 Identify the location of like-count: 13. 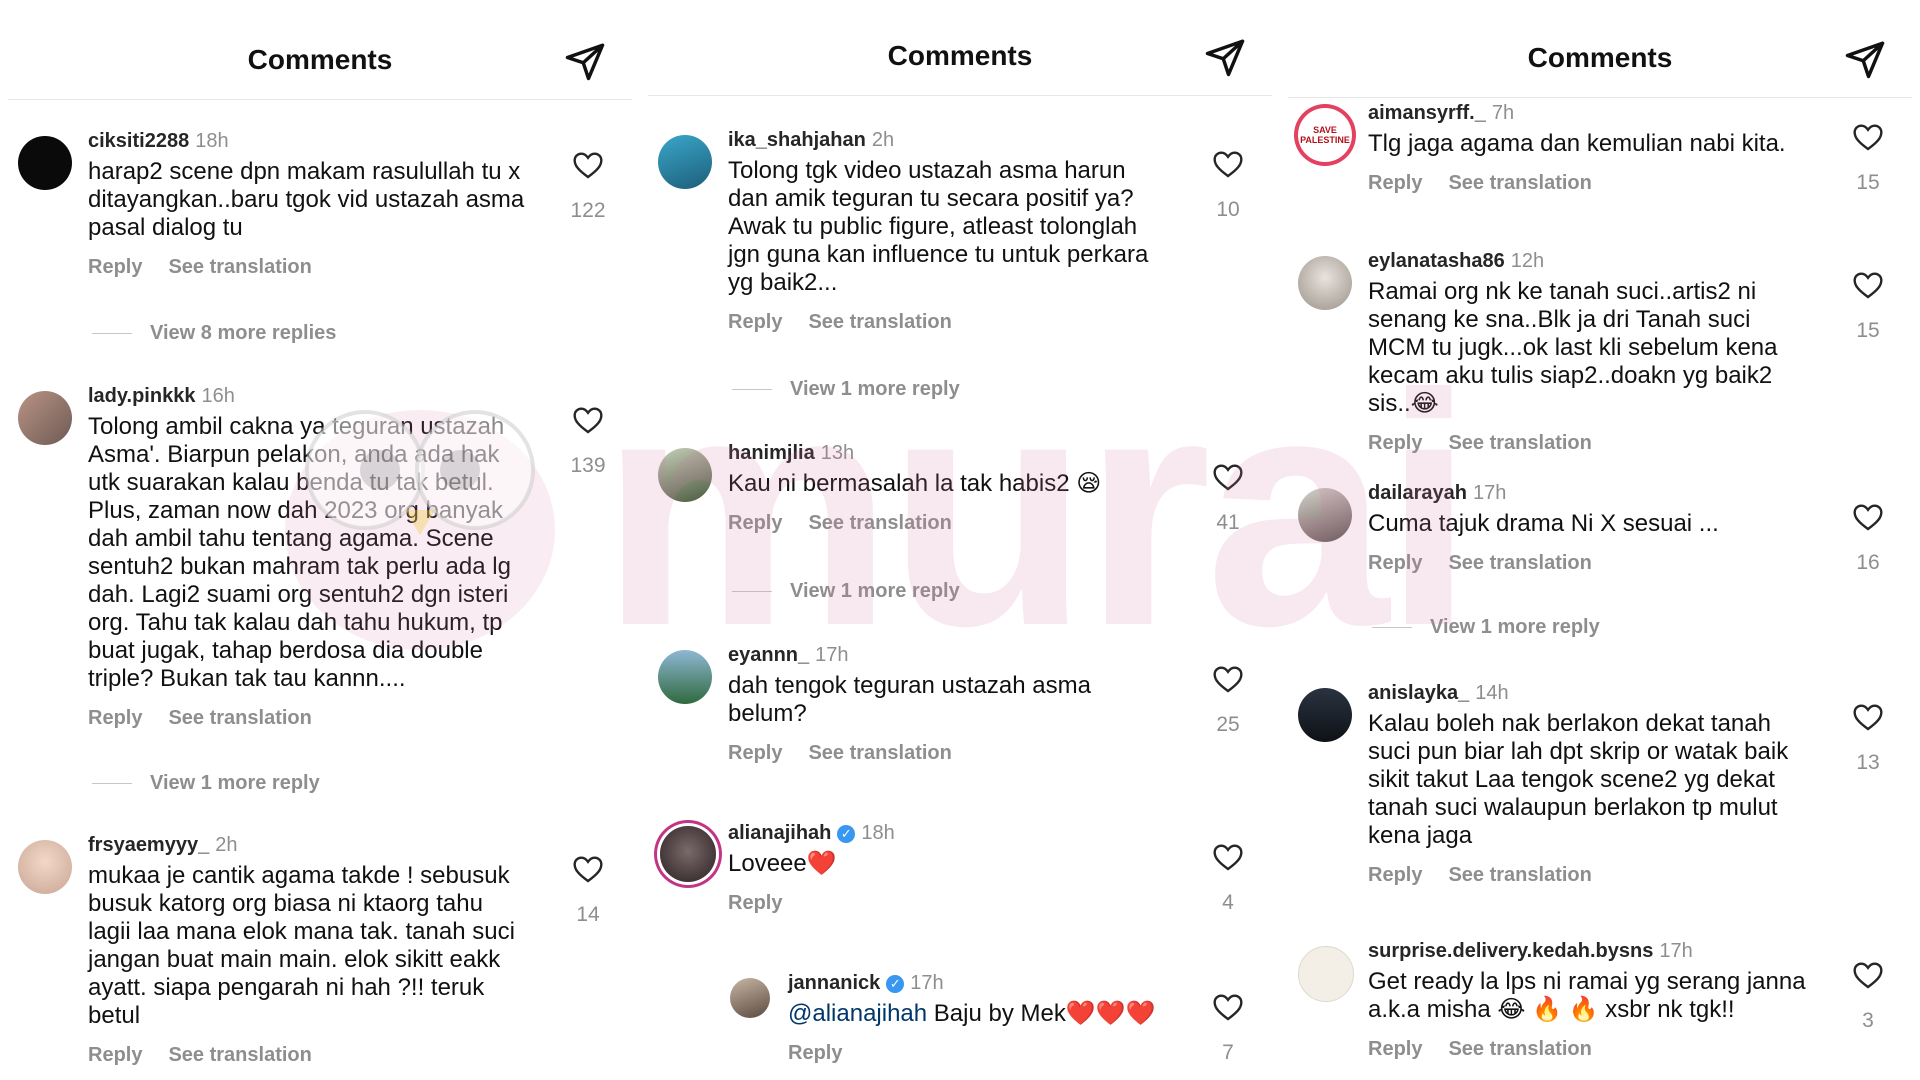
(1868, 762).